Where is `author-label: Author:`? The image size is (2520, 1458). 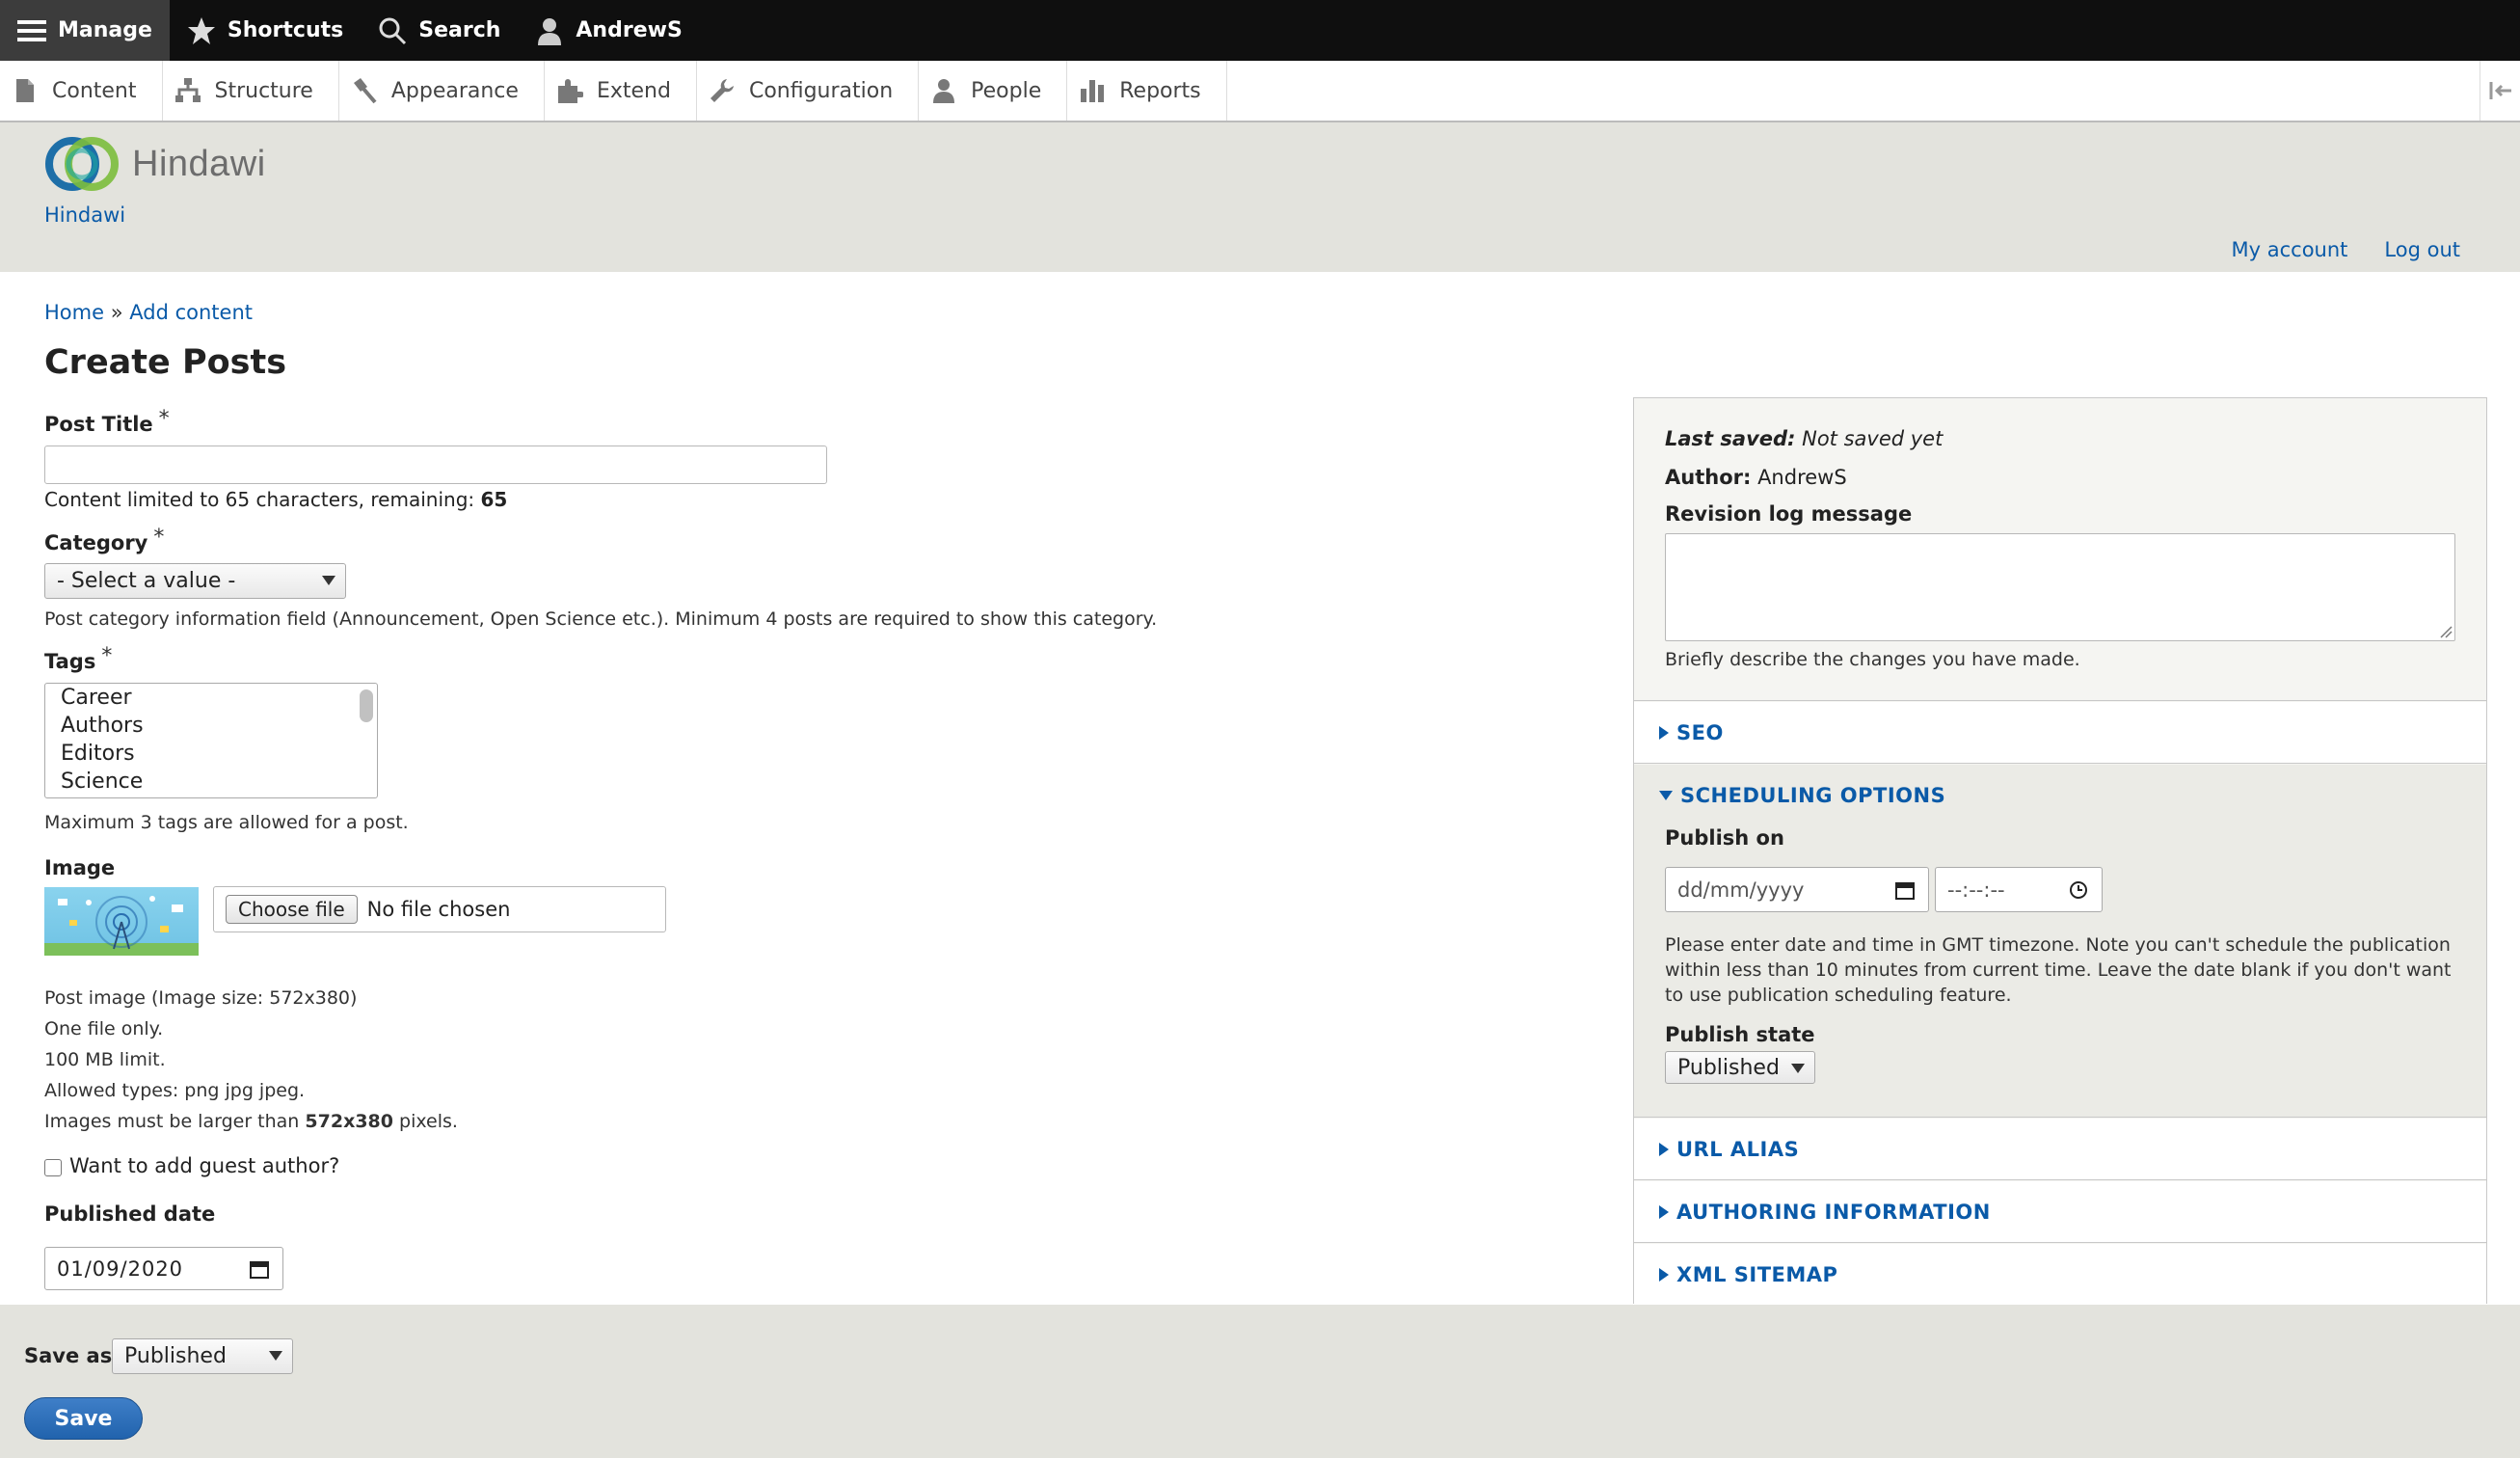 author-label: Author: is located at coordinates (1708, 477).